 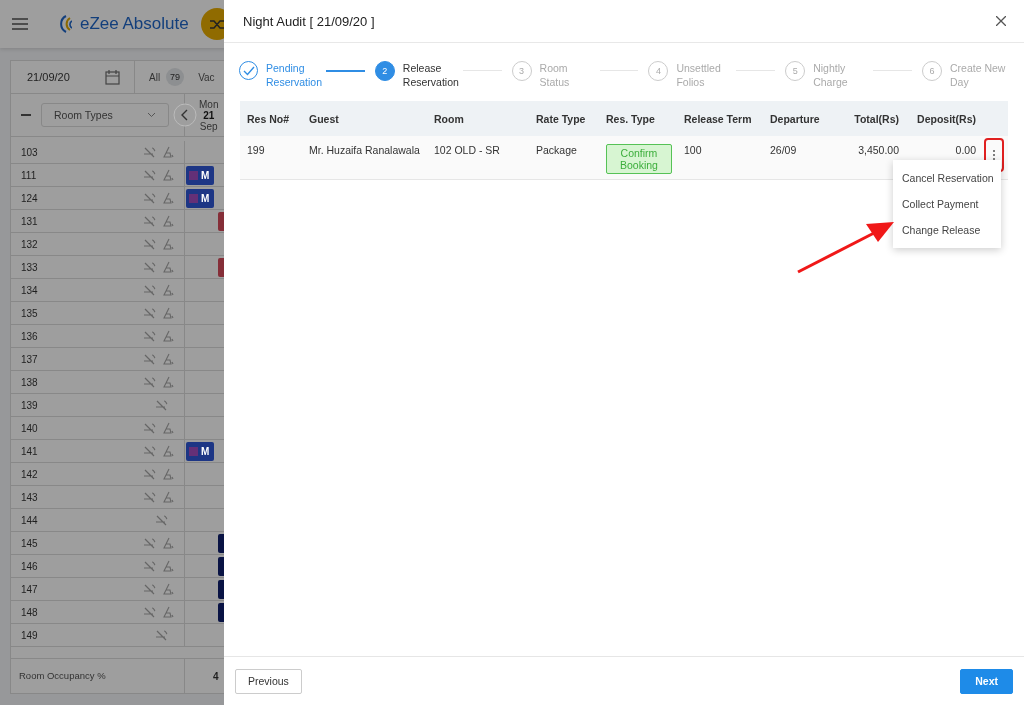 What do you see at coordinates (639, 159) in the screenshot?
I see `status-tag: Confirm Booking` at bounding box center [639, 159].